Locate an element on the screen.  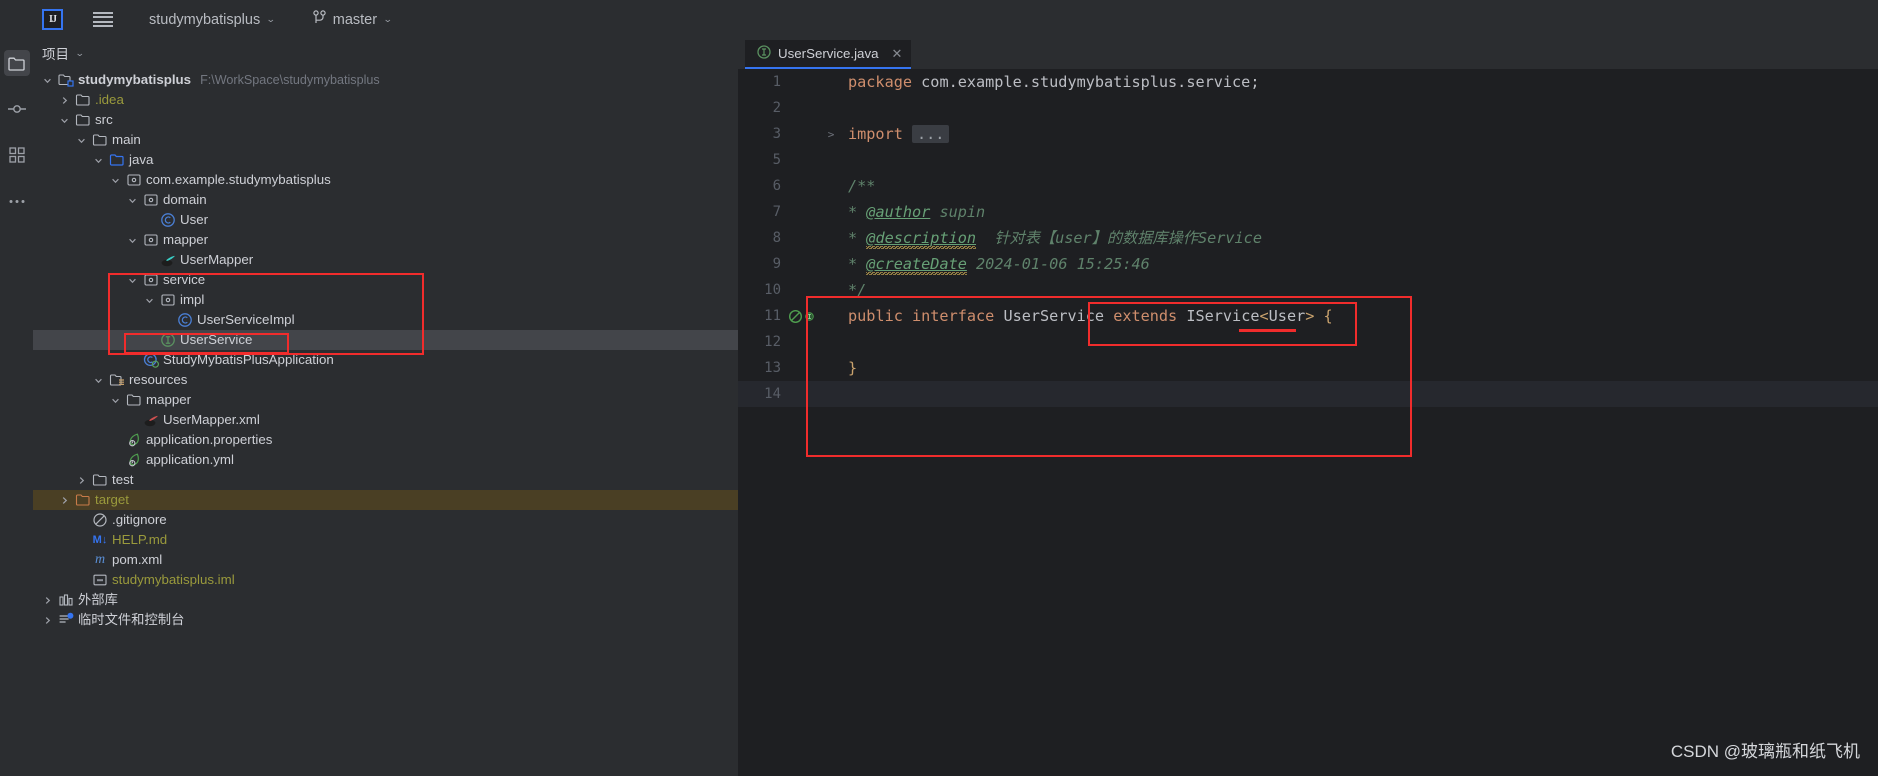
scratches-consoles-icon is located at coordinates (66, 620).